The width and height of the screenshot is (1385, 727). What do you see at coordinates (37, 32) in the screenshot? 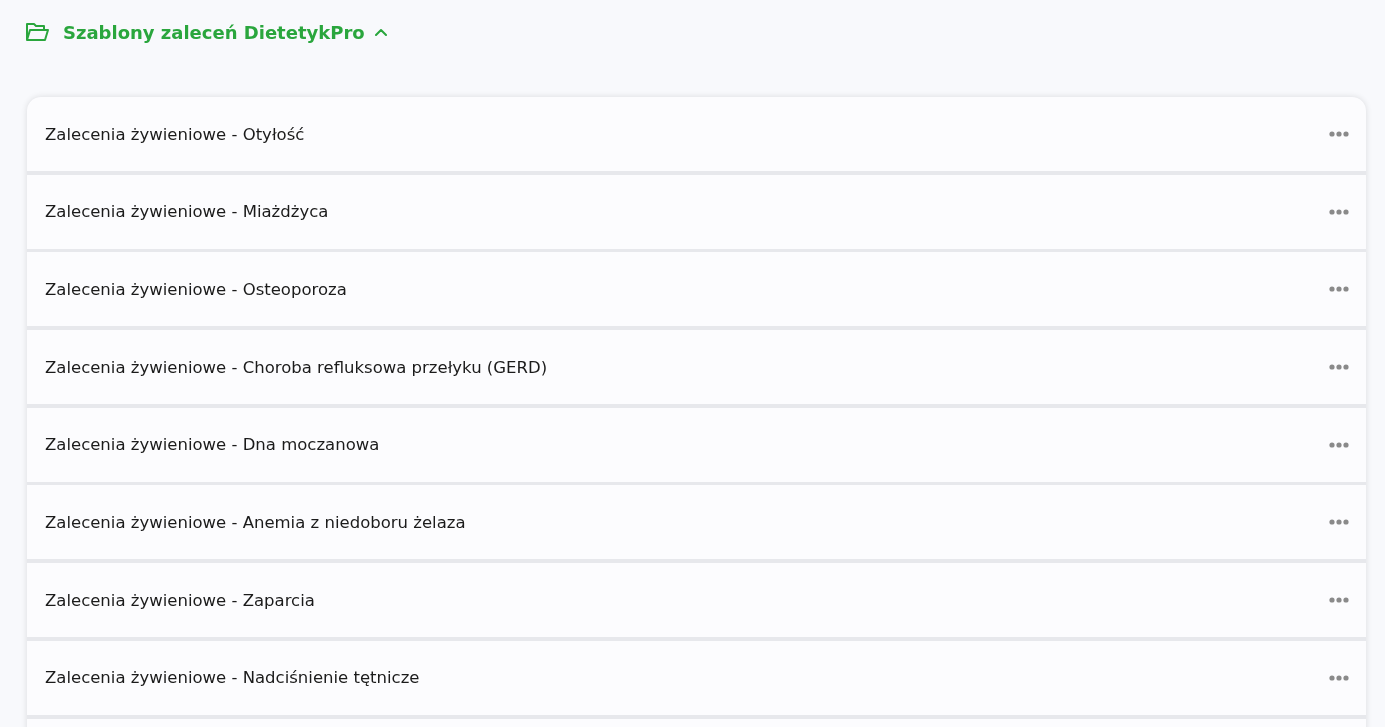
I see `folder-icon` at bounding box center [37, 32].